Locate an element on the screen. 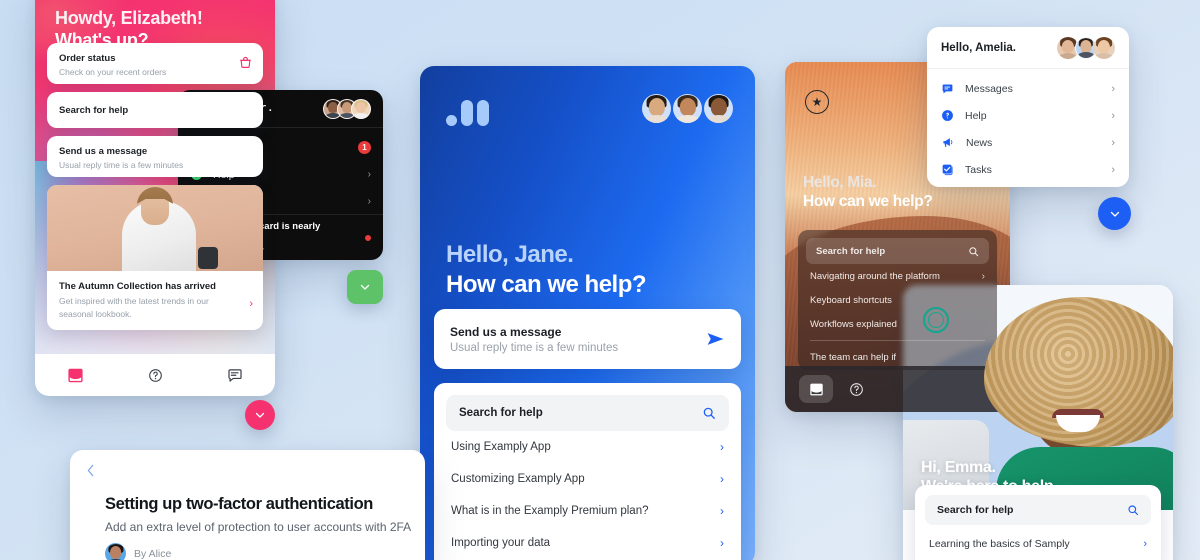 Image resolution: width=1200 pixels, height=560 pixels. article-author-name: By Alice is located at coordinates (153, 553).